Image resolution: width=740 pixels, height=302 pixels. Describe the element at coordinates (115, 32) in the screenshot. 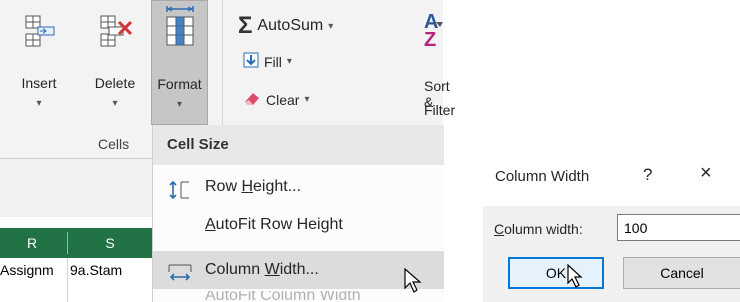

I see `delete-cells-icon` at that location.